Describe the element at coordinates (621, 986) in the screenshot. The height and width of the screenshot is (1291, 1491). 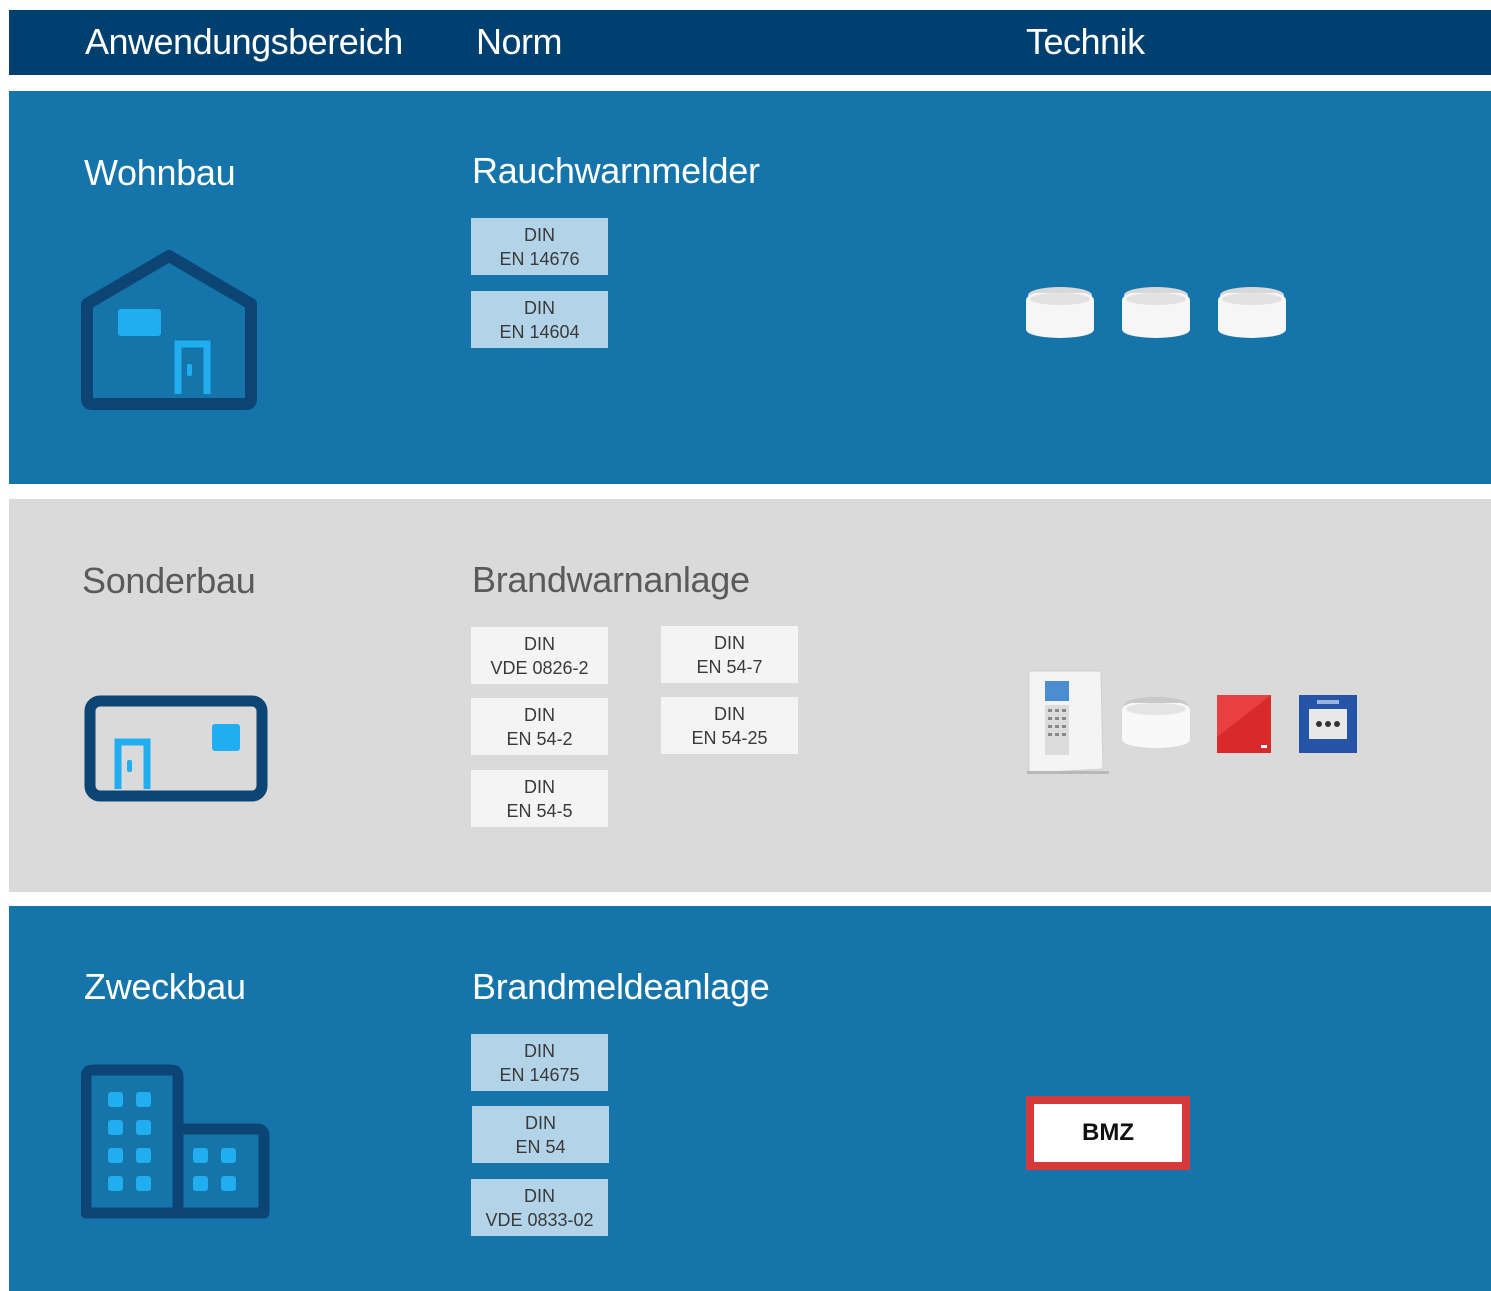
I see `norm-title: Brandmeldeanlage` at that location.